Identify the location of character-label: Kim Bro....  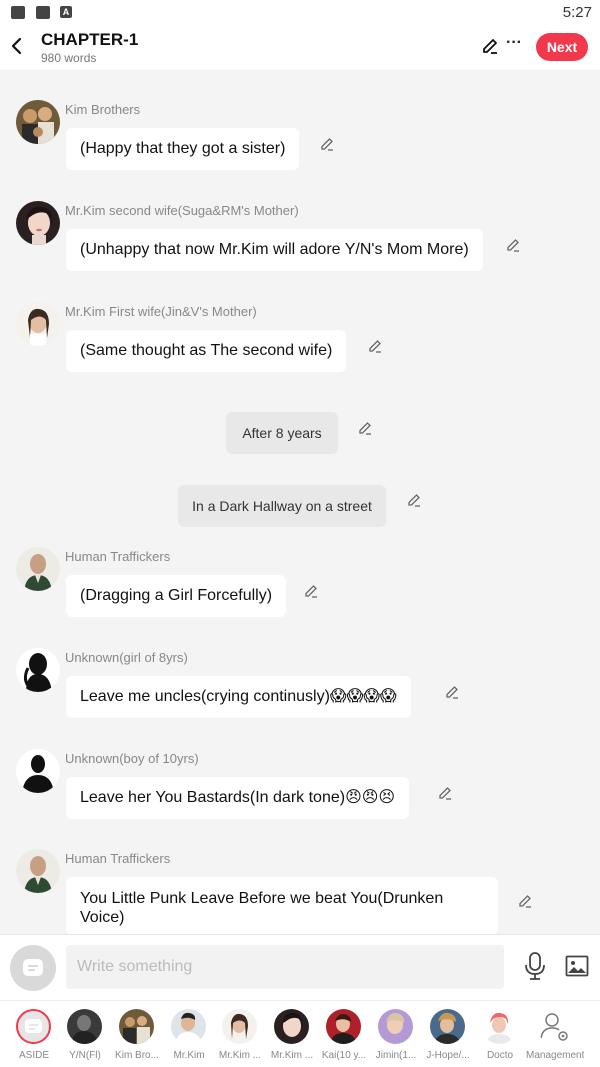
(137, 1055).